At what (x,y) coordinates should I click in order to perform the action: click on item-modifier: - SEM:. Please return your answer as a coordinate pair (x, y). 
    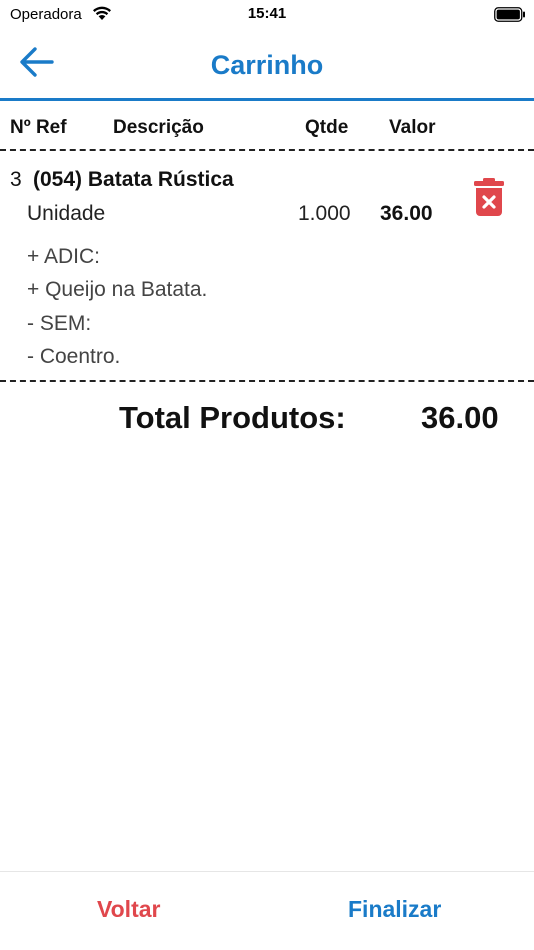
    Looking at the image, I should click on (59, 323).